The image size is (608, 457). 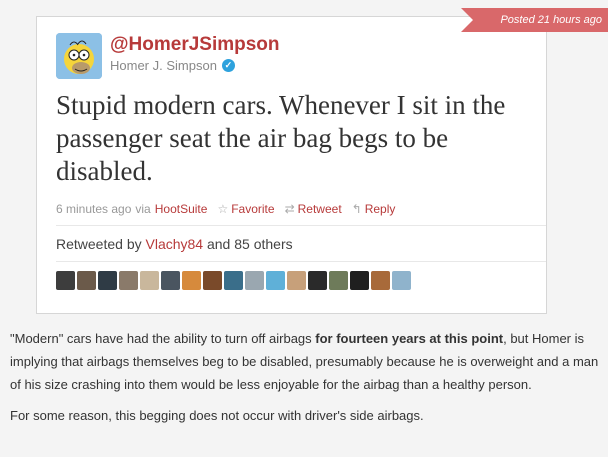 What do you see at coordinates (93, 209) in the screenshot?
I see `tweet-timestamp: 6 minutes ago` at bounding box center [93, 209].